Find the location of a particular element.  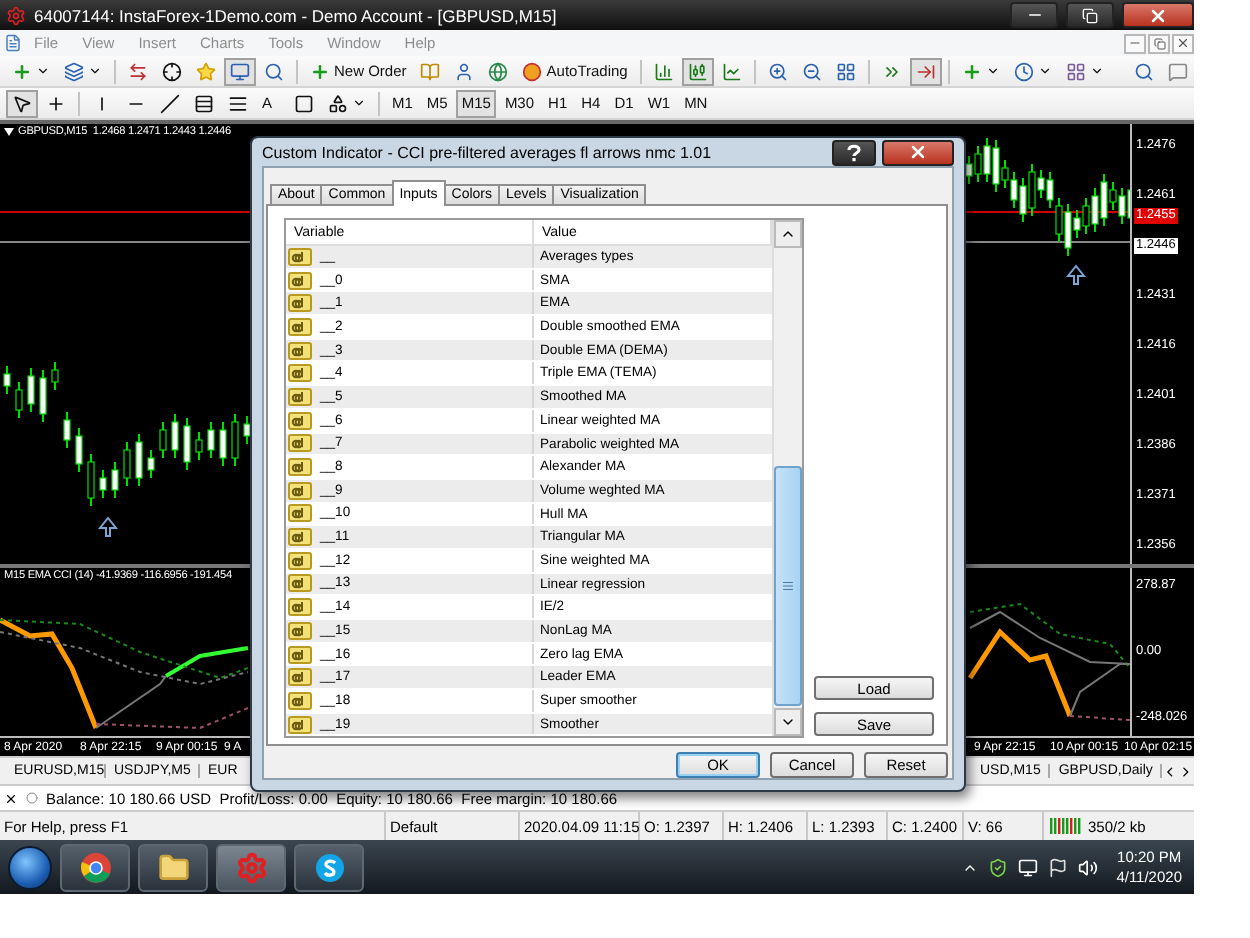

flag-icon is located at coordinates (1058, 867).